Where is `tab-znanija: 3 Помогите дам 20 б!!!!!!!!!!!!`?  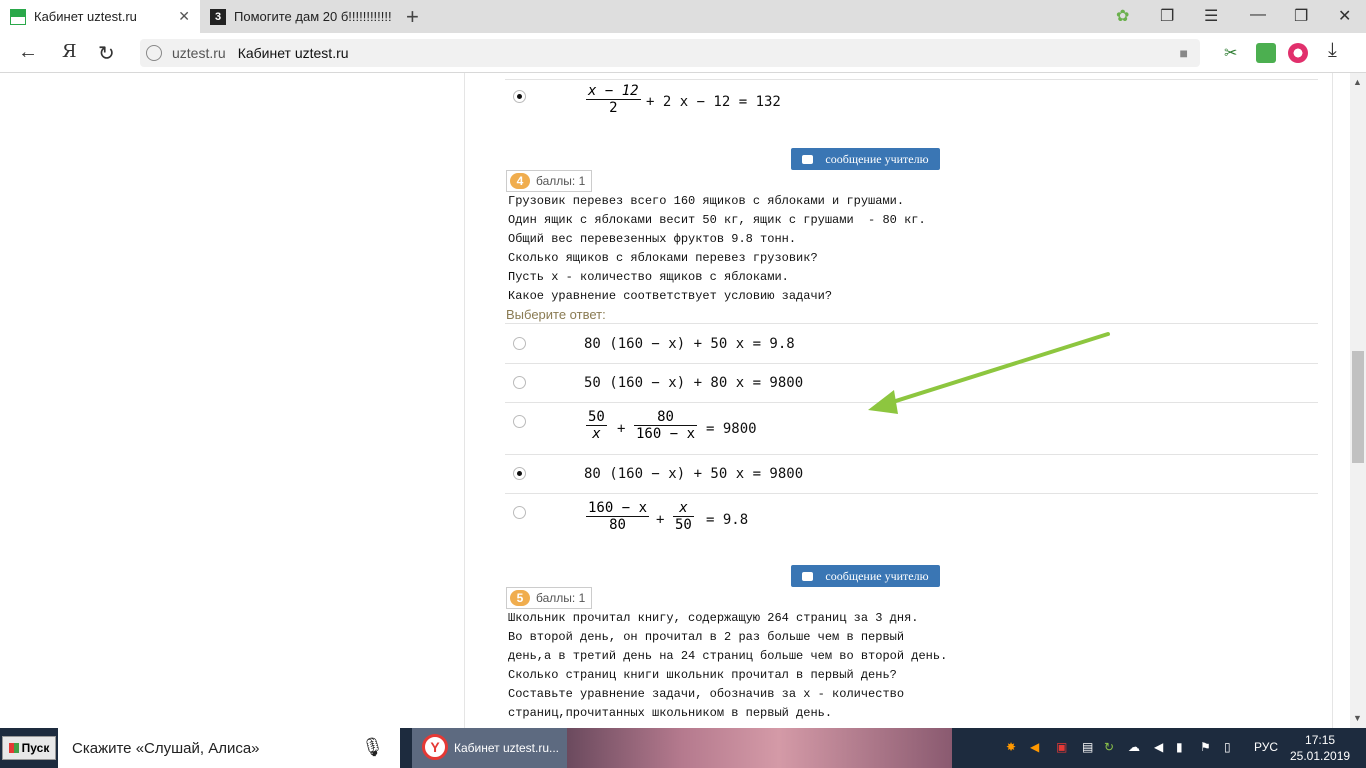 tab-znanija: 3 Помогите дам 20 б!!!!!!!!!!!! is located at coordinates (300, 16).